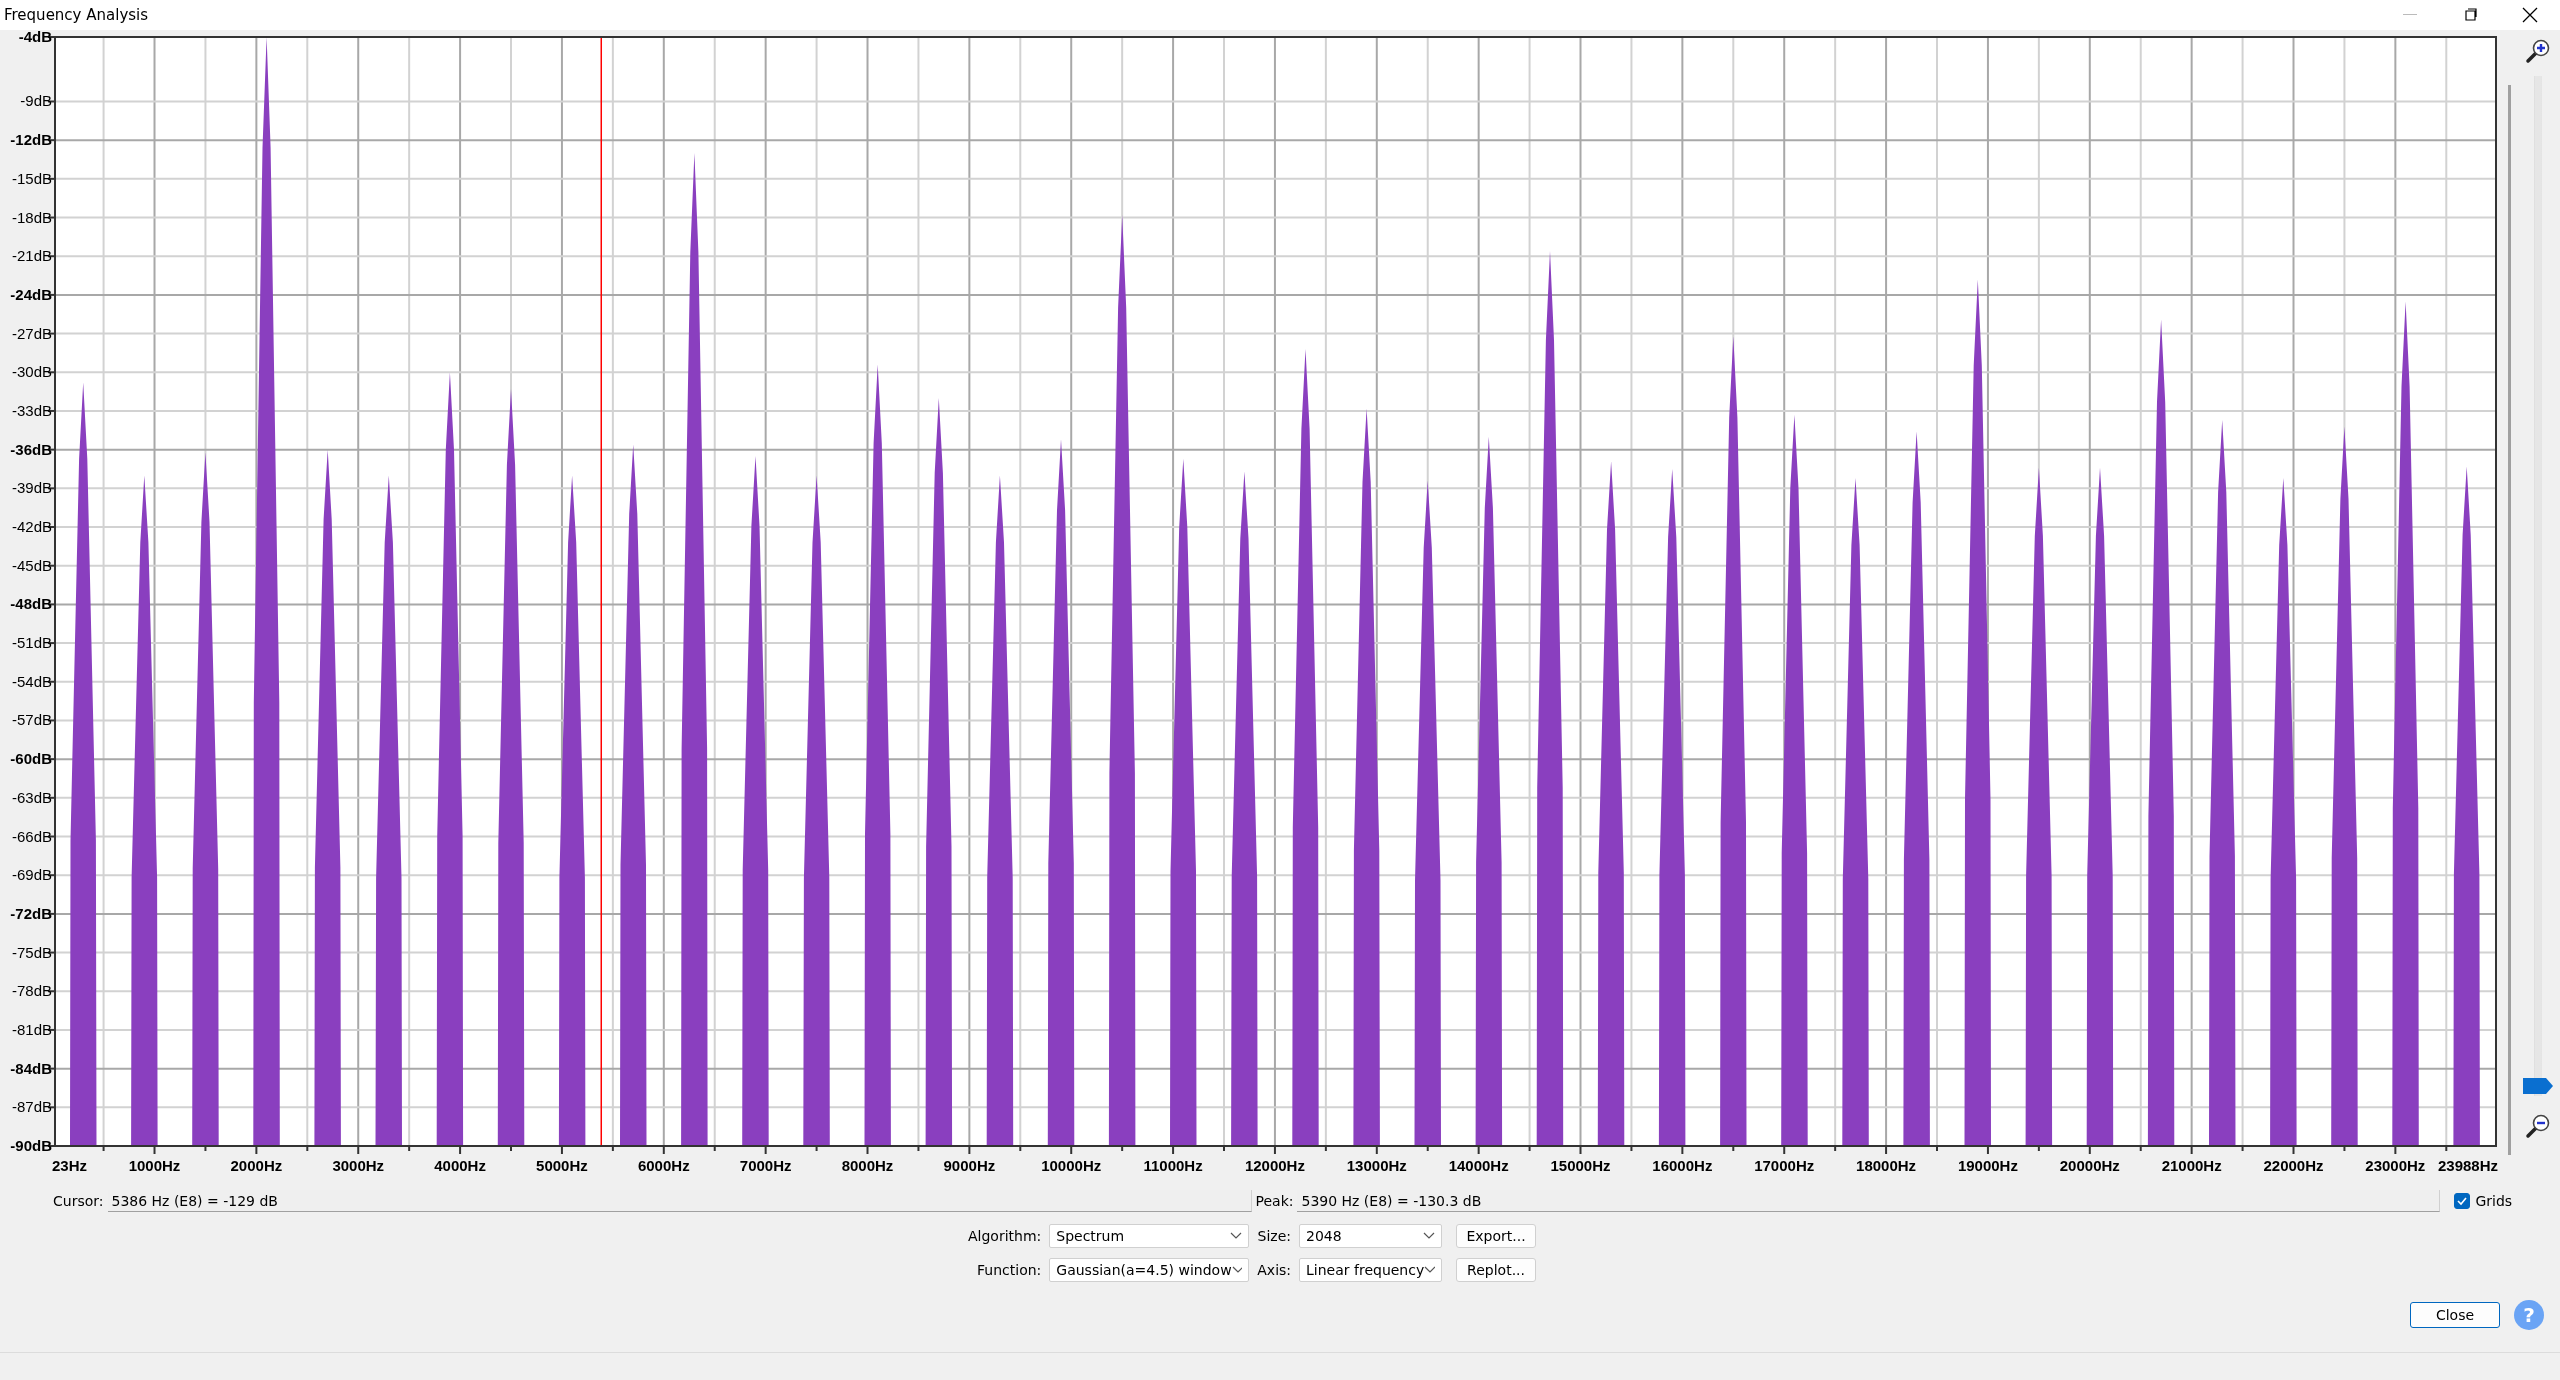 The width and height of the screenshot is (2560, 1380). Describe the element at coordinates (1274, 1236) in the screenshot. I see `setting-label: Size:` at that location.